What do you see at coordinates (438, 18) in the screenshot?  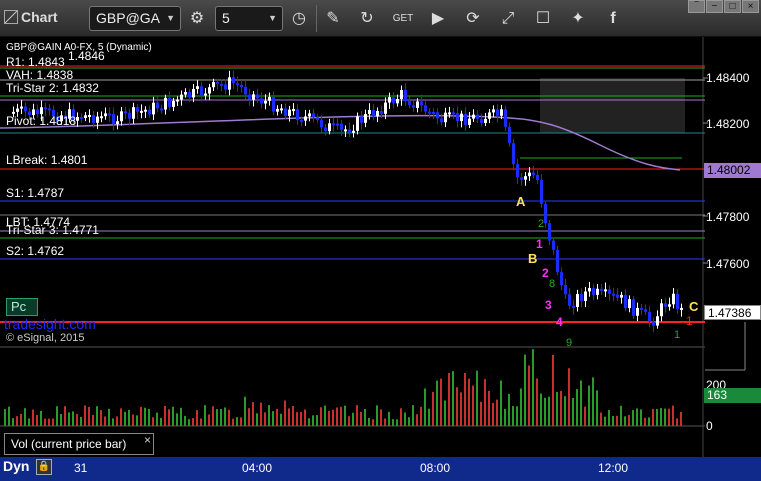 I see `play-icon: ▶` at bounding box center [438, 18].